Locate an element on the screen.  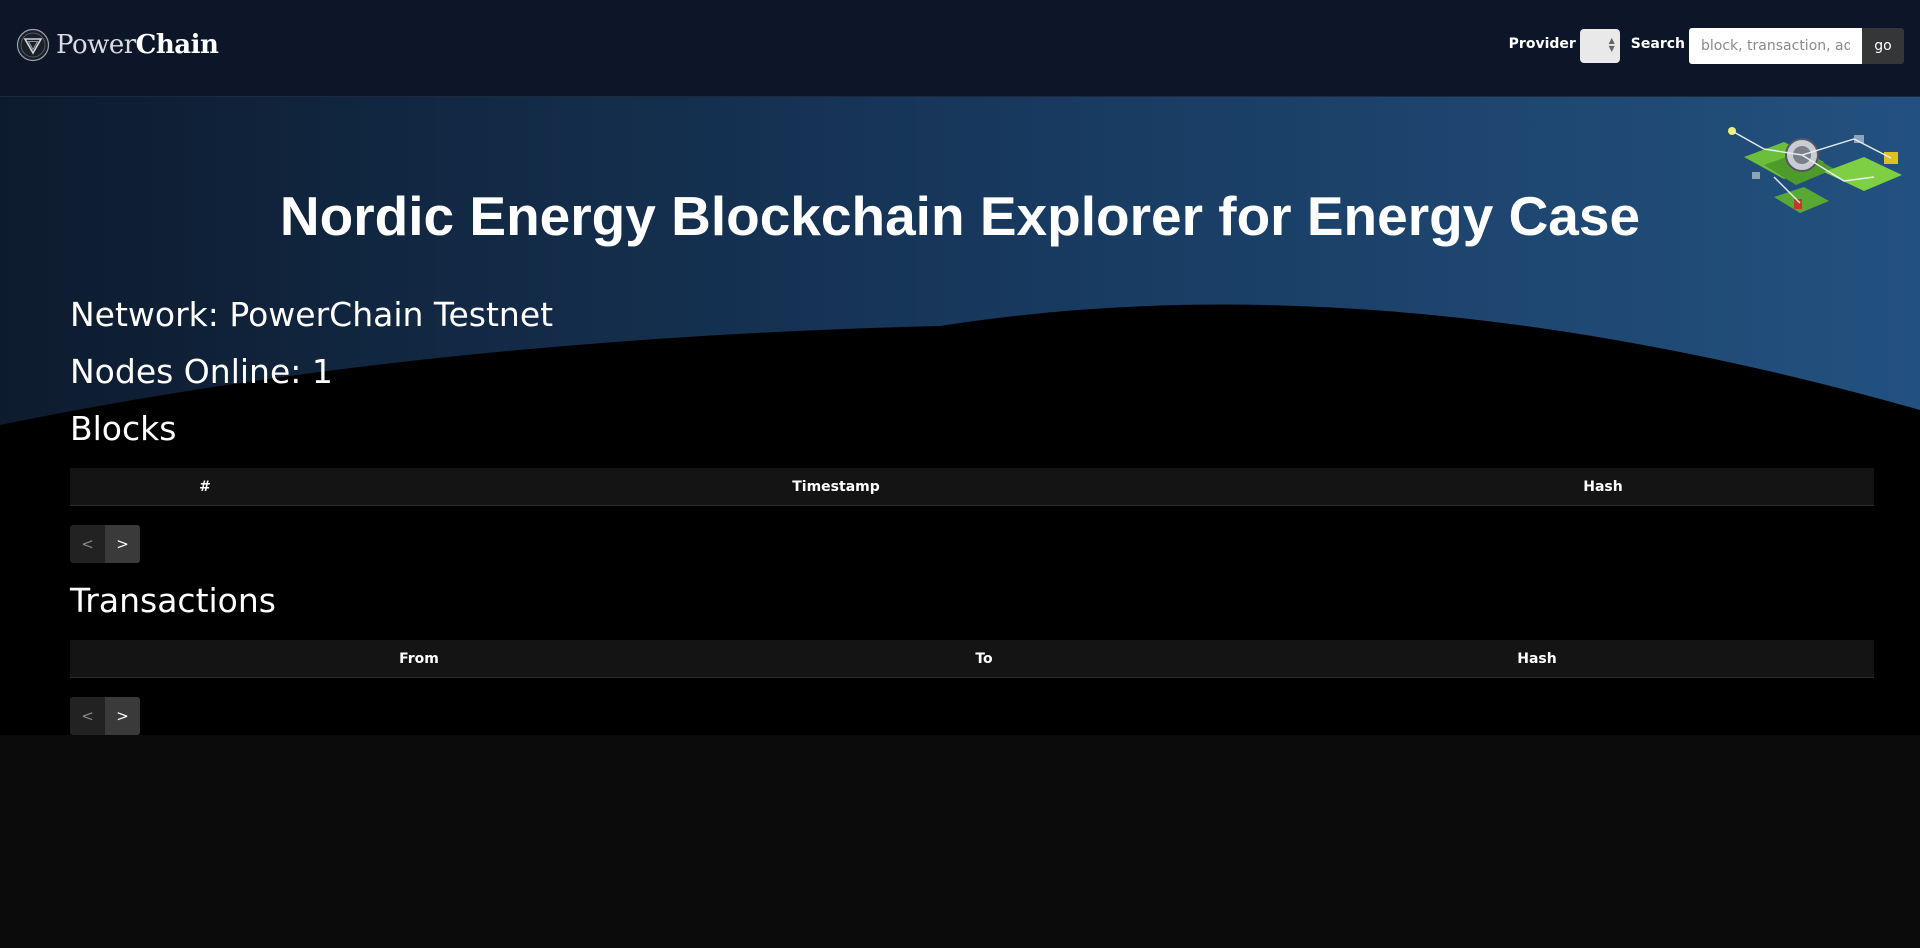
transactions-prev-button: < is located at coordinates (87, 716).